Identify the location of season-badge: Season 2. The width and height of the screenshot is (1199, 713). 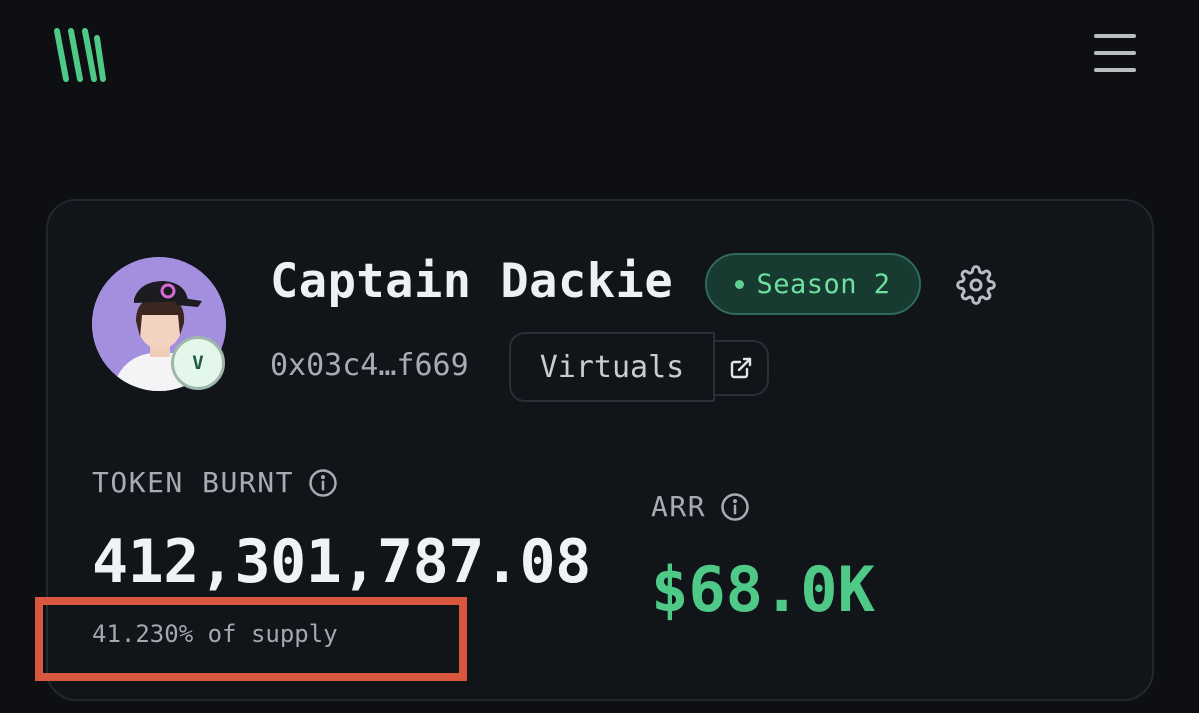
(813, 284).